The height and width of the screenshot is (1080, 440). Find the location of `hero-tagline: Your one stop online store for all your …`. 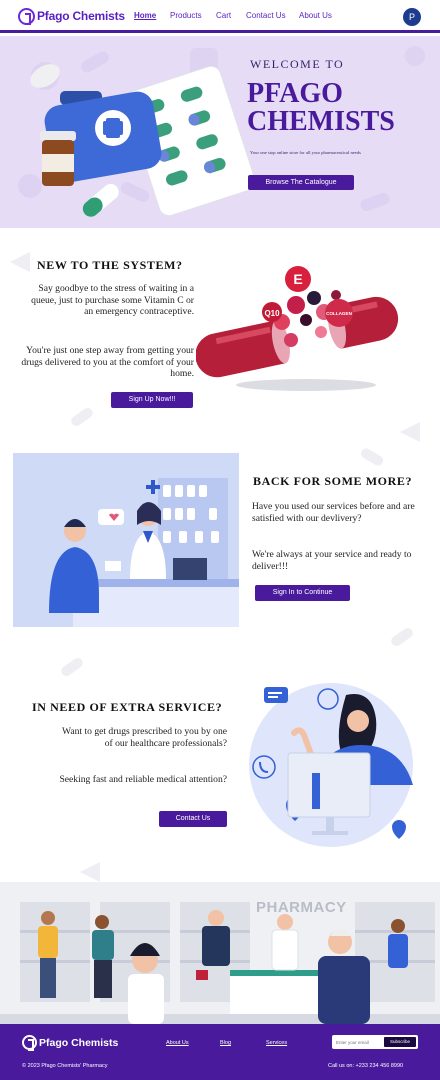

hero-tagline: Your one stop online store for all your … is located at coordinates (305, 152).